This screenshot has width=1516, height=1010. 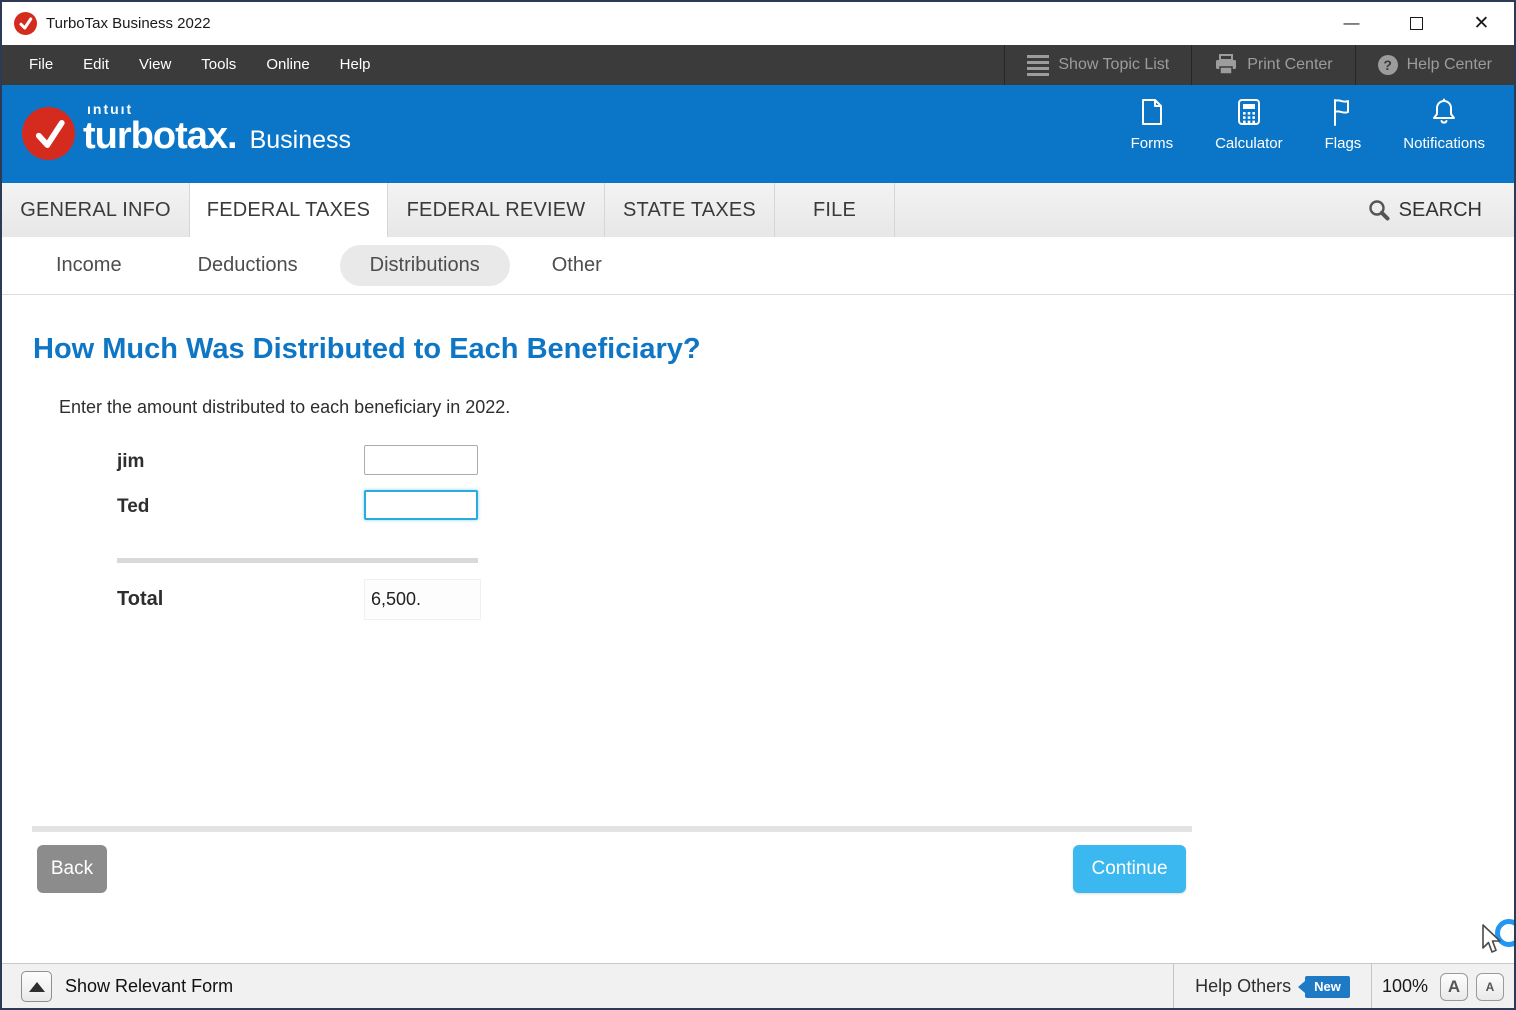 What do you see at coordinates (72, 869) in the screenshot?
I see `back-button: Back` at bounding box center [72, 869].